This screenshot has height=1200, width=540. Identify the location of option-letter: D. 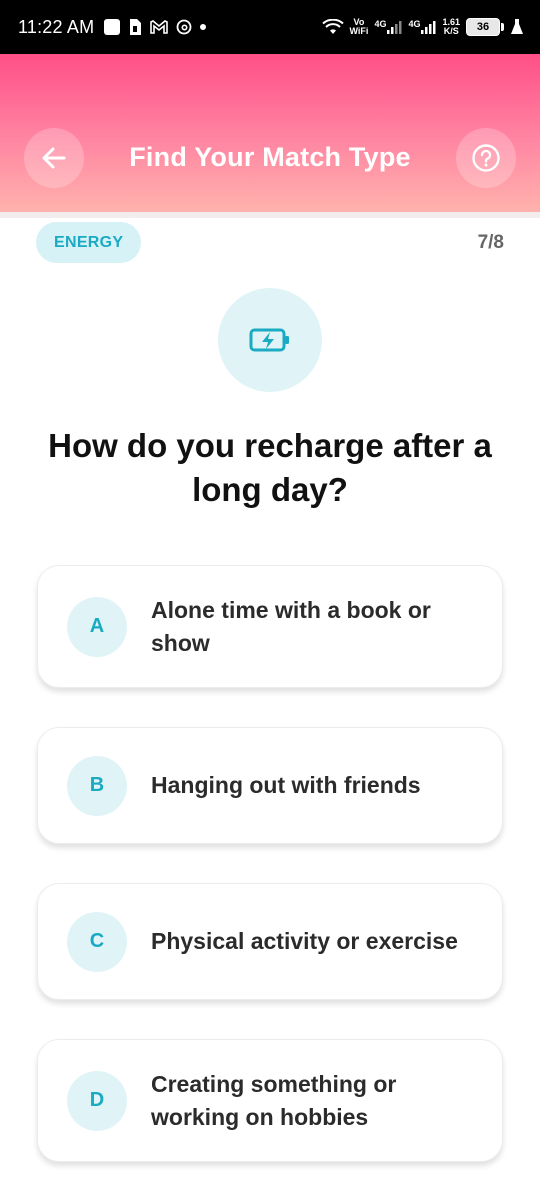
(97, 1100).